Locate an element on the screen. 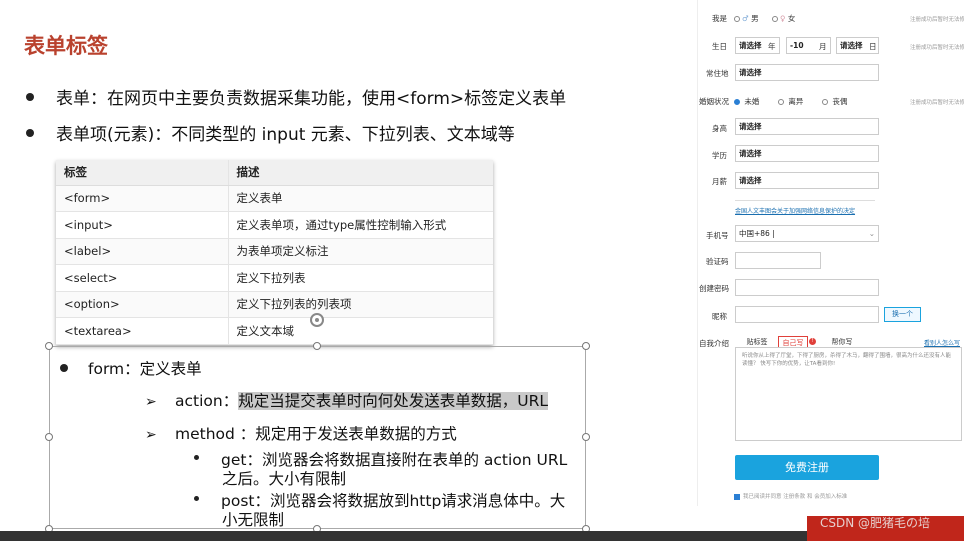  table-cell: 为表单项定义标注 is located at coordinates (360, 251).